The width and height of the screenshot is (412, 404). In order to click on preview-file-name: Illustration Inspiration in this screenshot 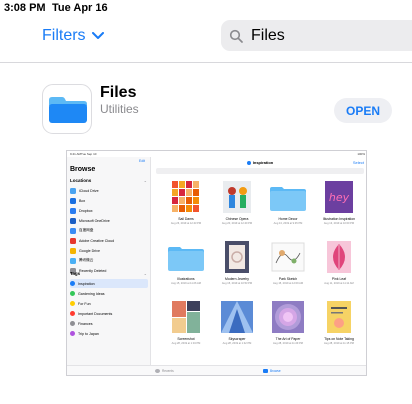, I will do `click(339, 219)`.